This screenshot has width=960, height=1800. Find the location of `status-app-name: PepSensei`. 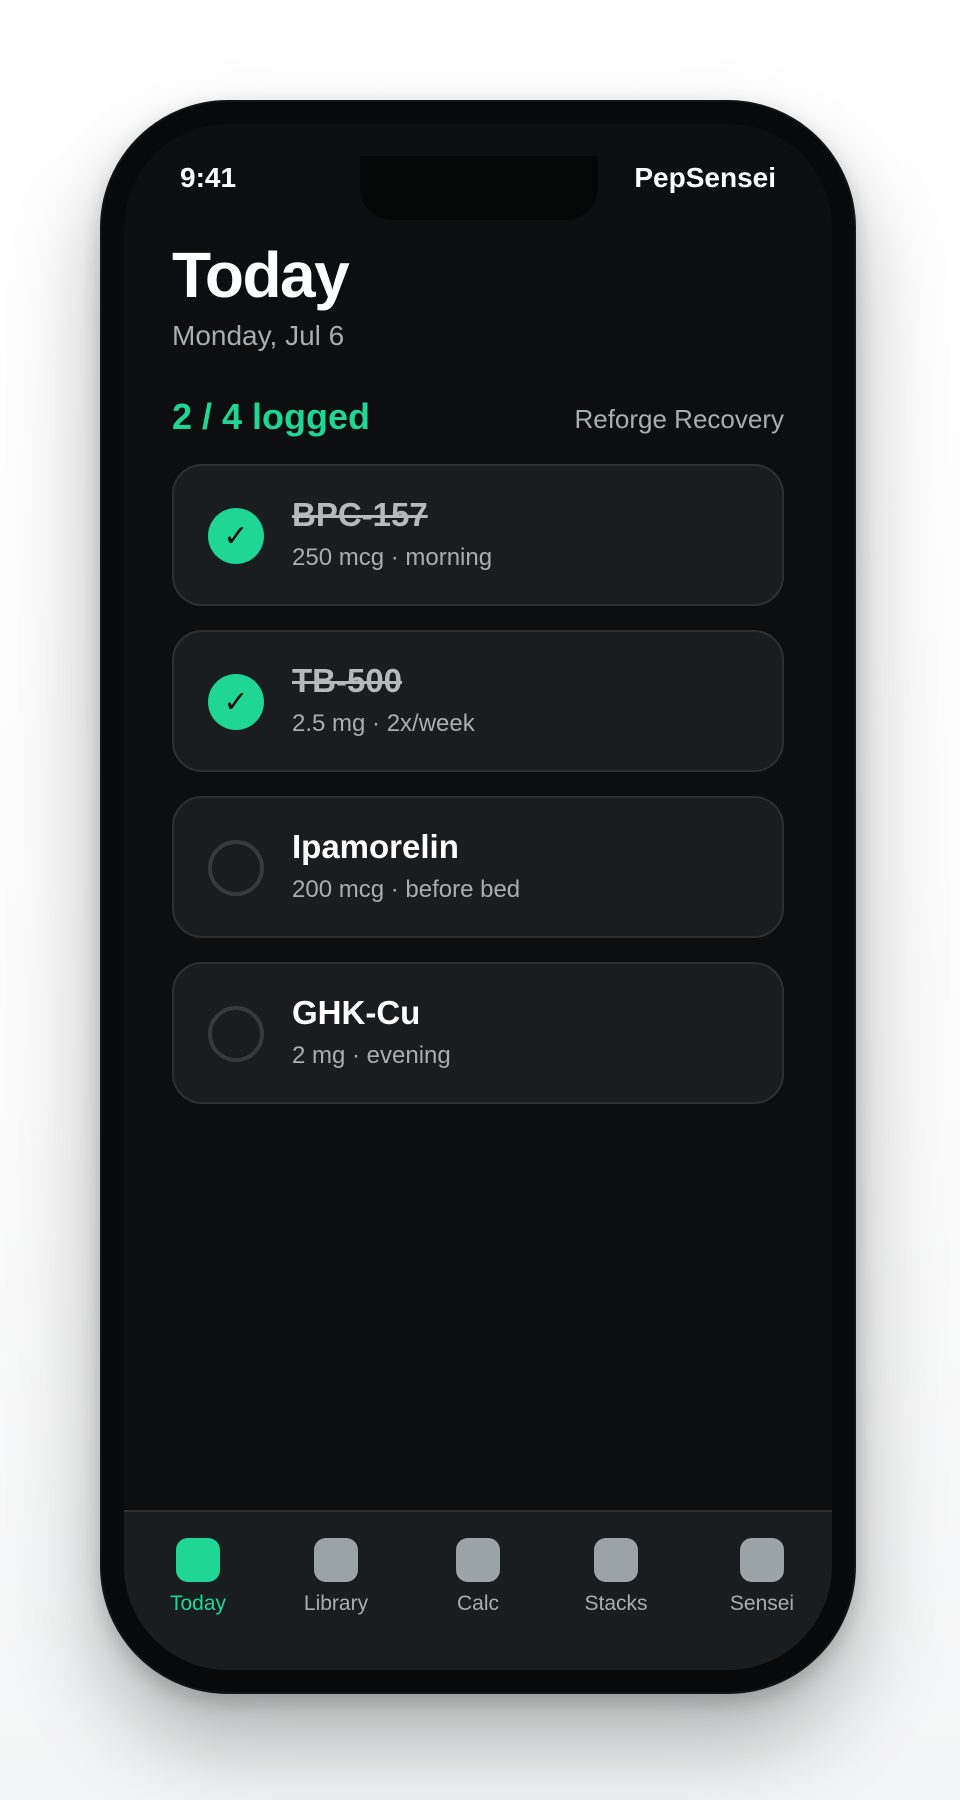

status-app-name: PepSensei is located at coordinates (705, 177).